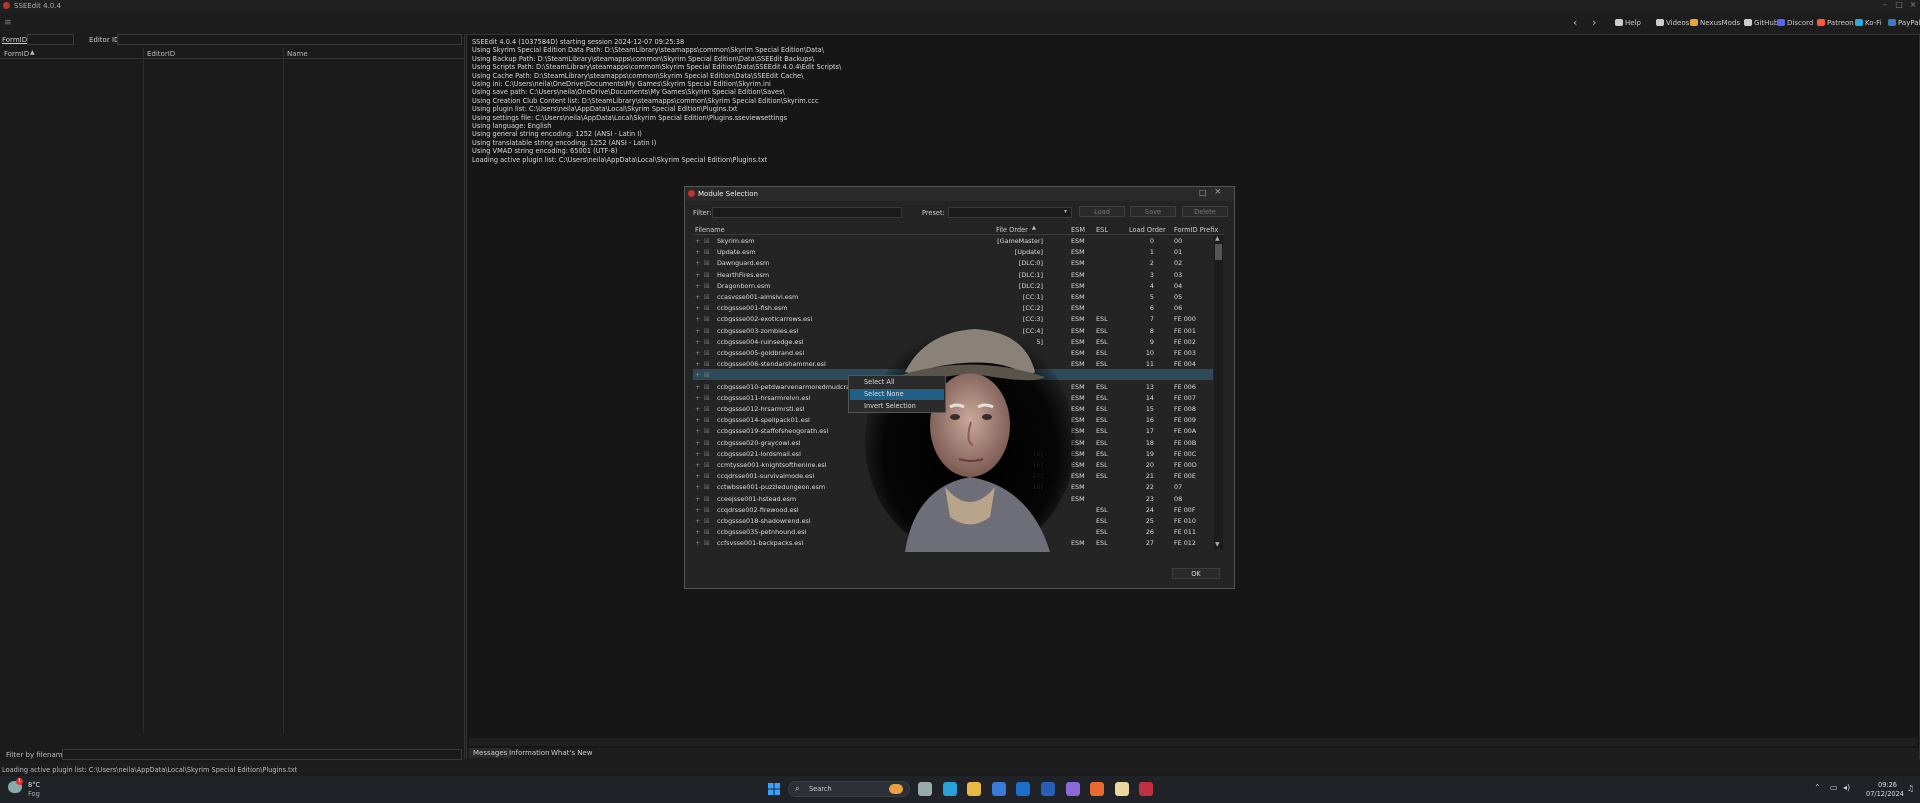 The image size is (1920, 803). What do you see at coordinates (161, 54) in the screenshot?
I see `column-editorid: EditorID` at bounding box center [161, 54].